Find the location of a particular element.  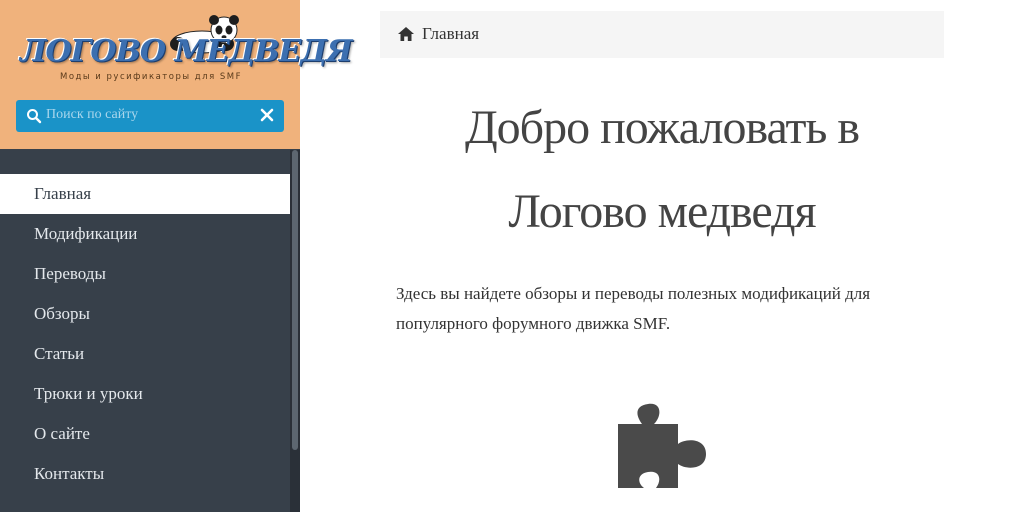

sidebar-item-about: О сайте is located at coordinates (145, 434).